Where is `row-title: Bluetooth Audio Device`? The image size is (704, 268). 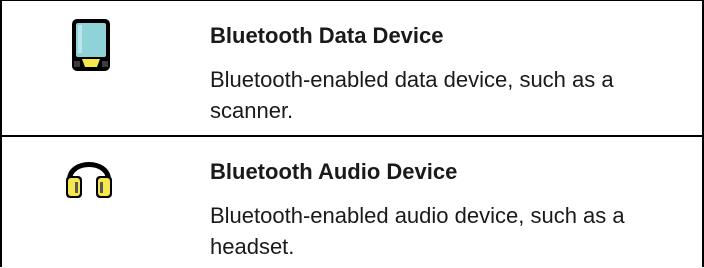 row-title: Bluetooth Audio Device is located at coordinates (334, 171).